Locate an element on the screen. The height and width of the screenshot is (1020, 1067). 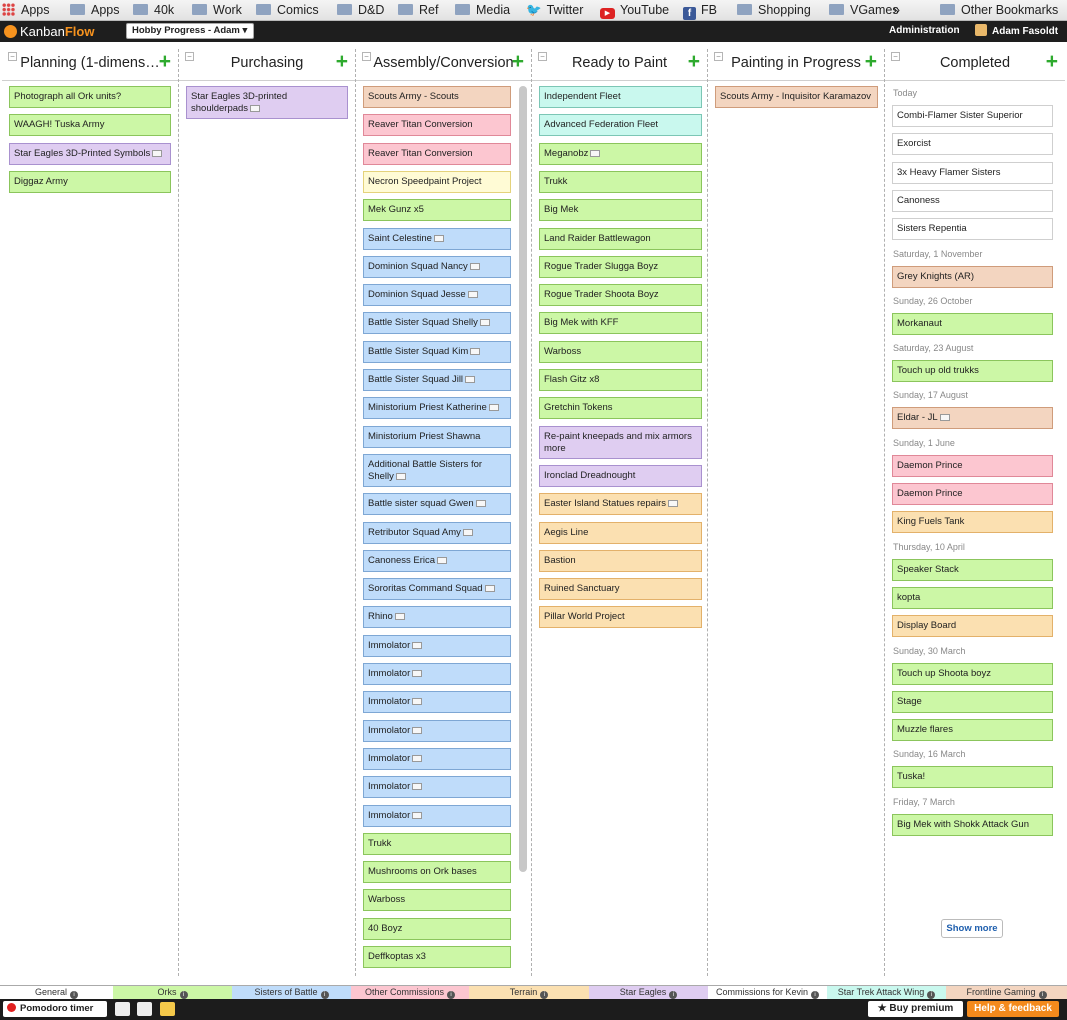
task-card: Rogue Trader Slugga Boyz is located at coordinates (620, 266).